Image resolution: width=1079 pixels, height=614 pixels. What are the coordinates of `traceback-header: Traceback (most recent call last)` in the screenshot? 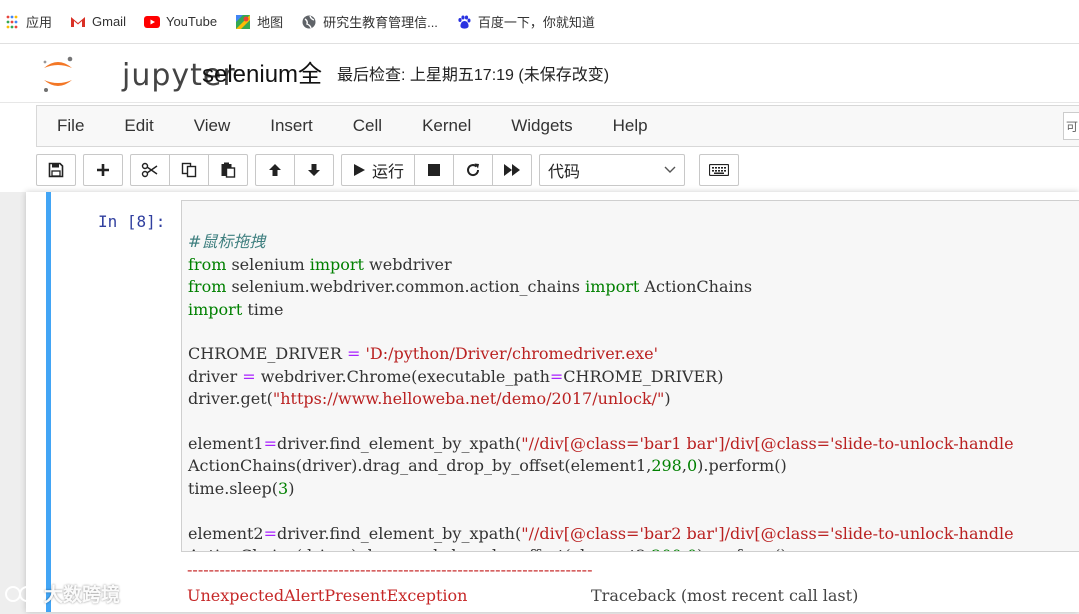 It's located at (725, 595).